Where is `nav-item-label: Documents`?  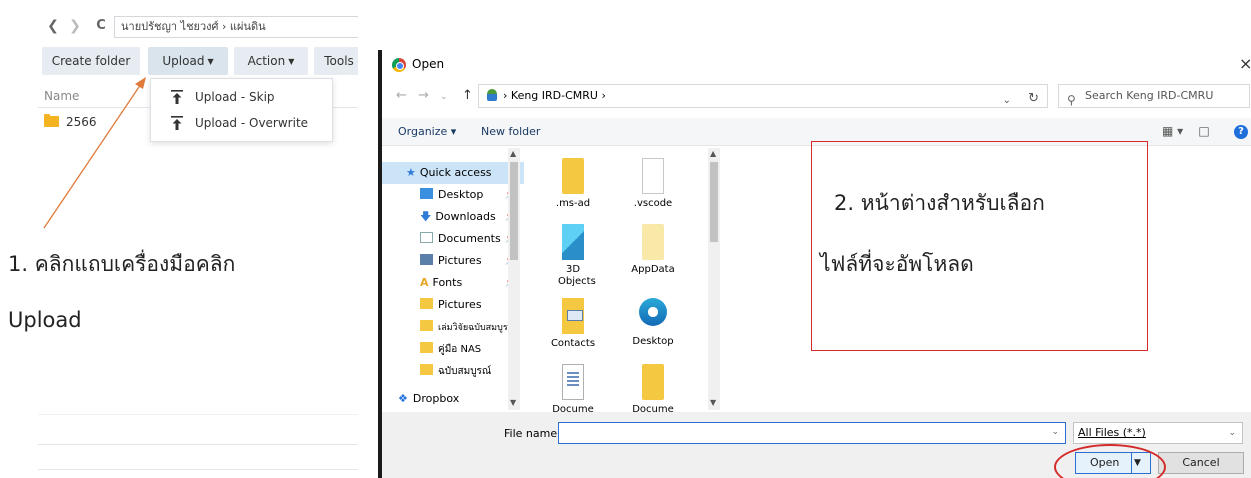
nav-item-label: Documents is located at coordinates (469, 238).